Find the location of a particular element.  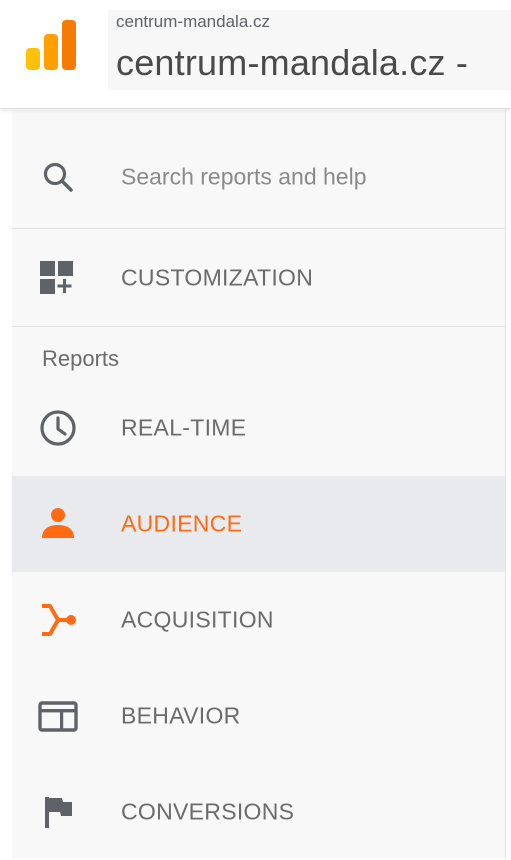

app-header: centrum-mandala.cz centrum-mandala.cz - is located at coordinates (255, 54).